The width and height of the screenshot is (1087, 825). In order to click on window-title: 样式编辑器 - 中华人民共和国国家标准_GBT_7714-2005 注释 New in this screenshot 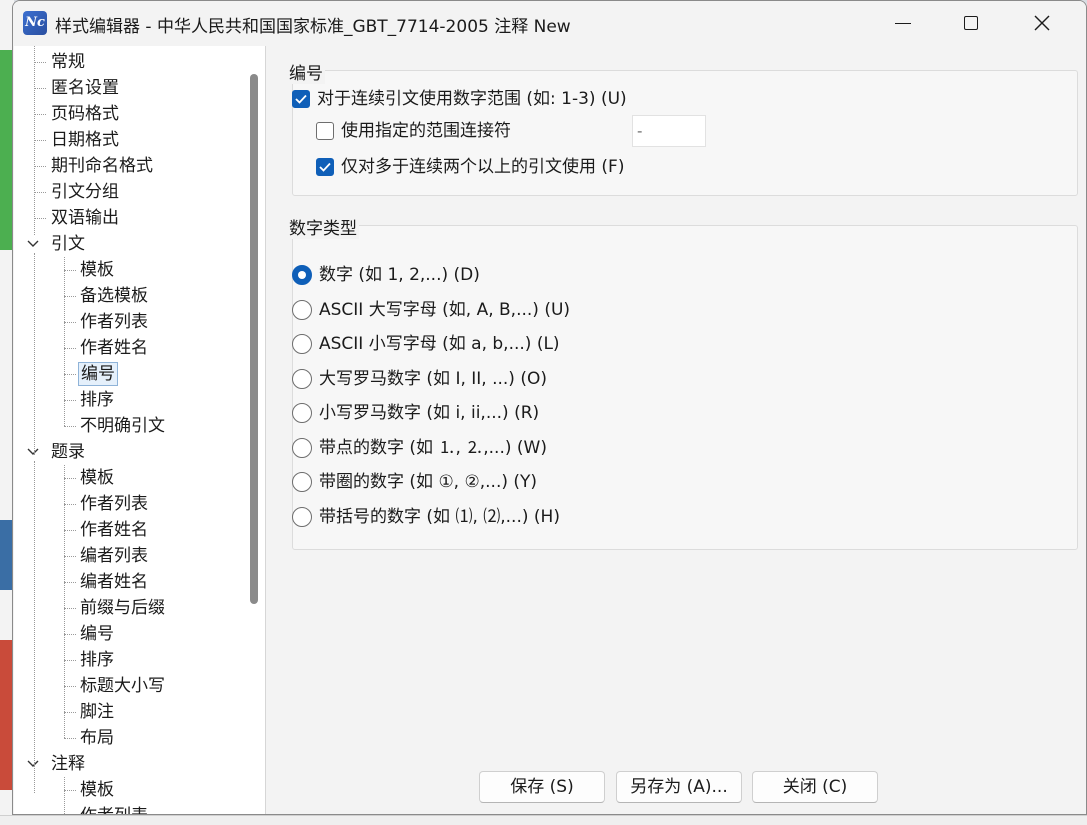, I will do `click(313, 27)`.